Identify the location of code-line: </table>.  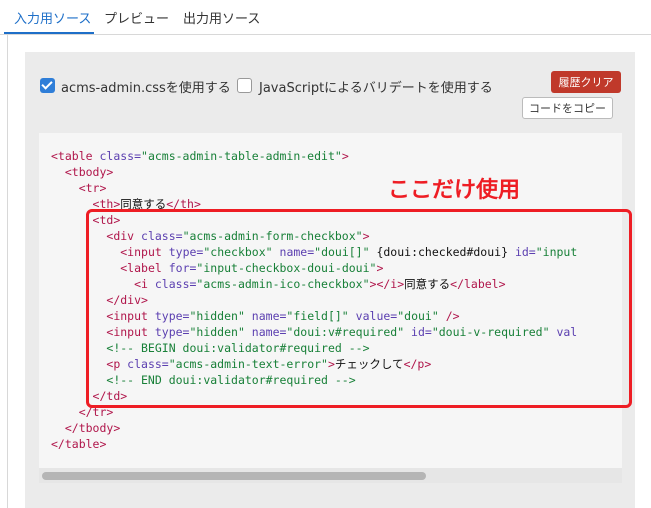
(314, 444).